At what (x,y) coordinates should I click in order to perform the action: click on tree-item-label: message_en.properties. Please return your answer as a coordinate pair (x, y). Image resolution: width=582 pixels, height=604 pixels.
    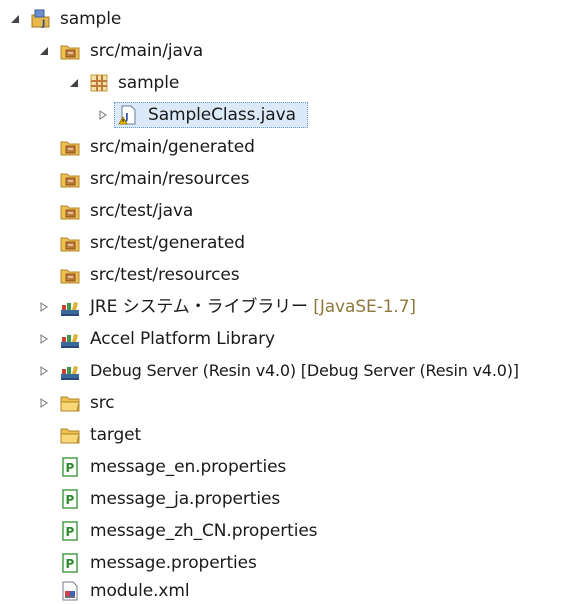
    Looking at the image, I should click on (188, 467).